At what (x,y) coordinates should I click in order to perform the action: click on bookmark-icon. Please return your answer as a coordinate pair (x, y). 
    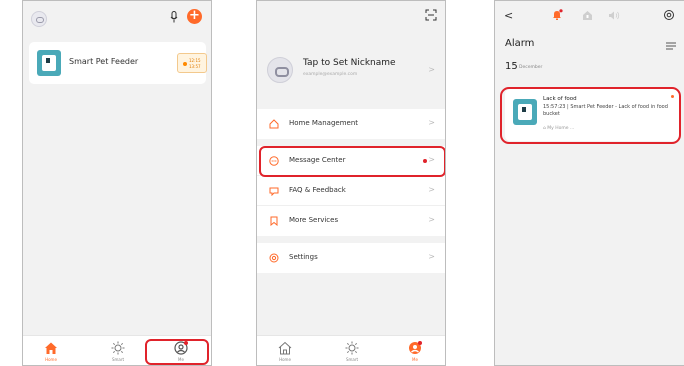
    Looking at the image, I should click on (274, 221).